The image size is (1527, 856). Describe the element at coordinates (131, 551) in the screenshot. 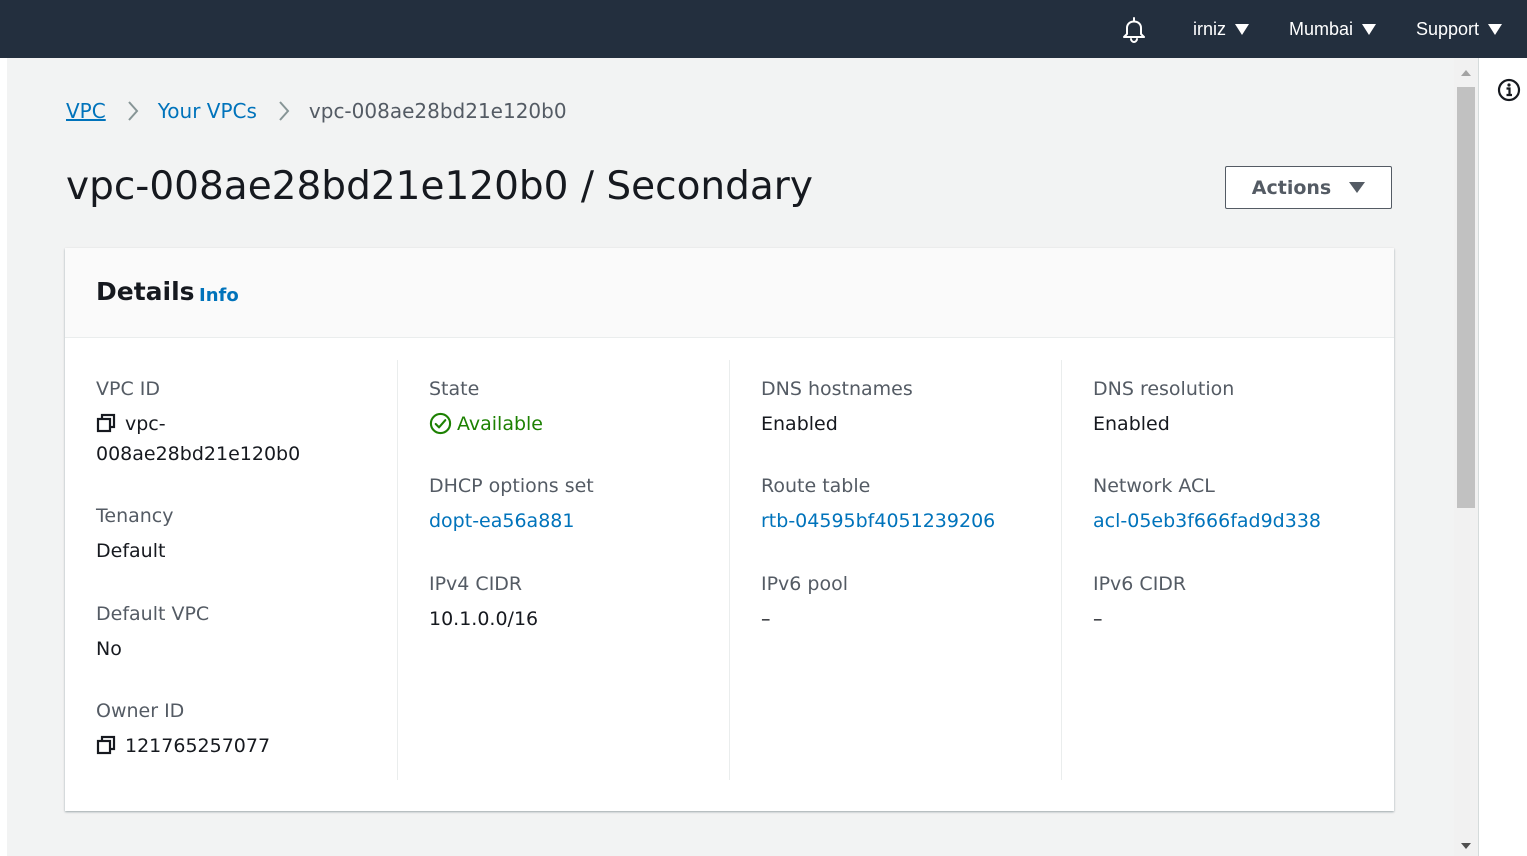

I see `tenancy-value: Default` at that location.